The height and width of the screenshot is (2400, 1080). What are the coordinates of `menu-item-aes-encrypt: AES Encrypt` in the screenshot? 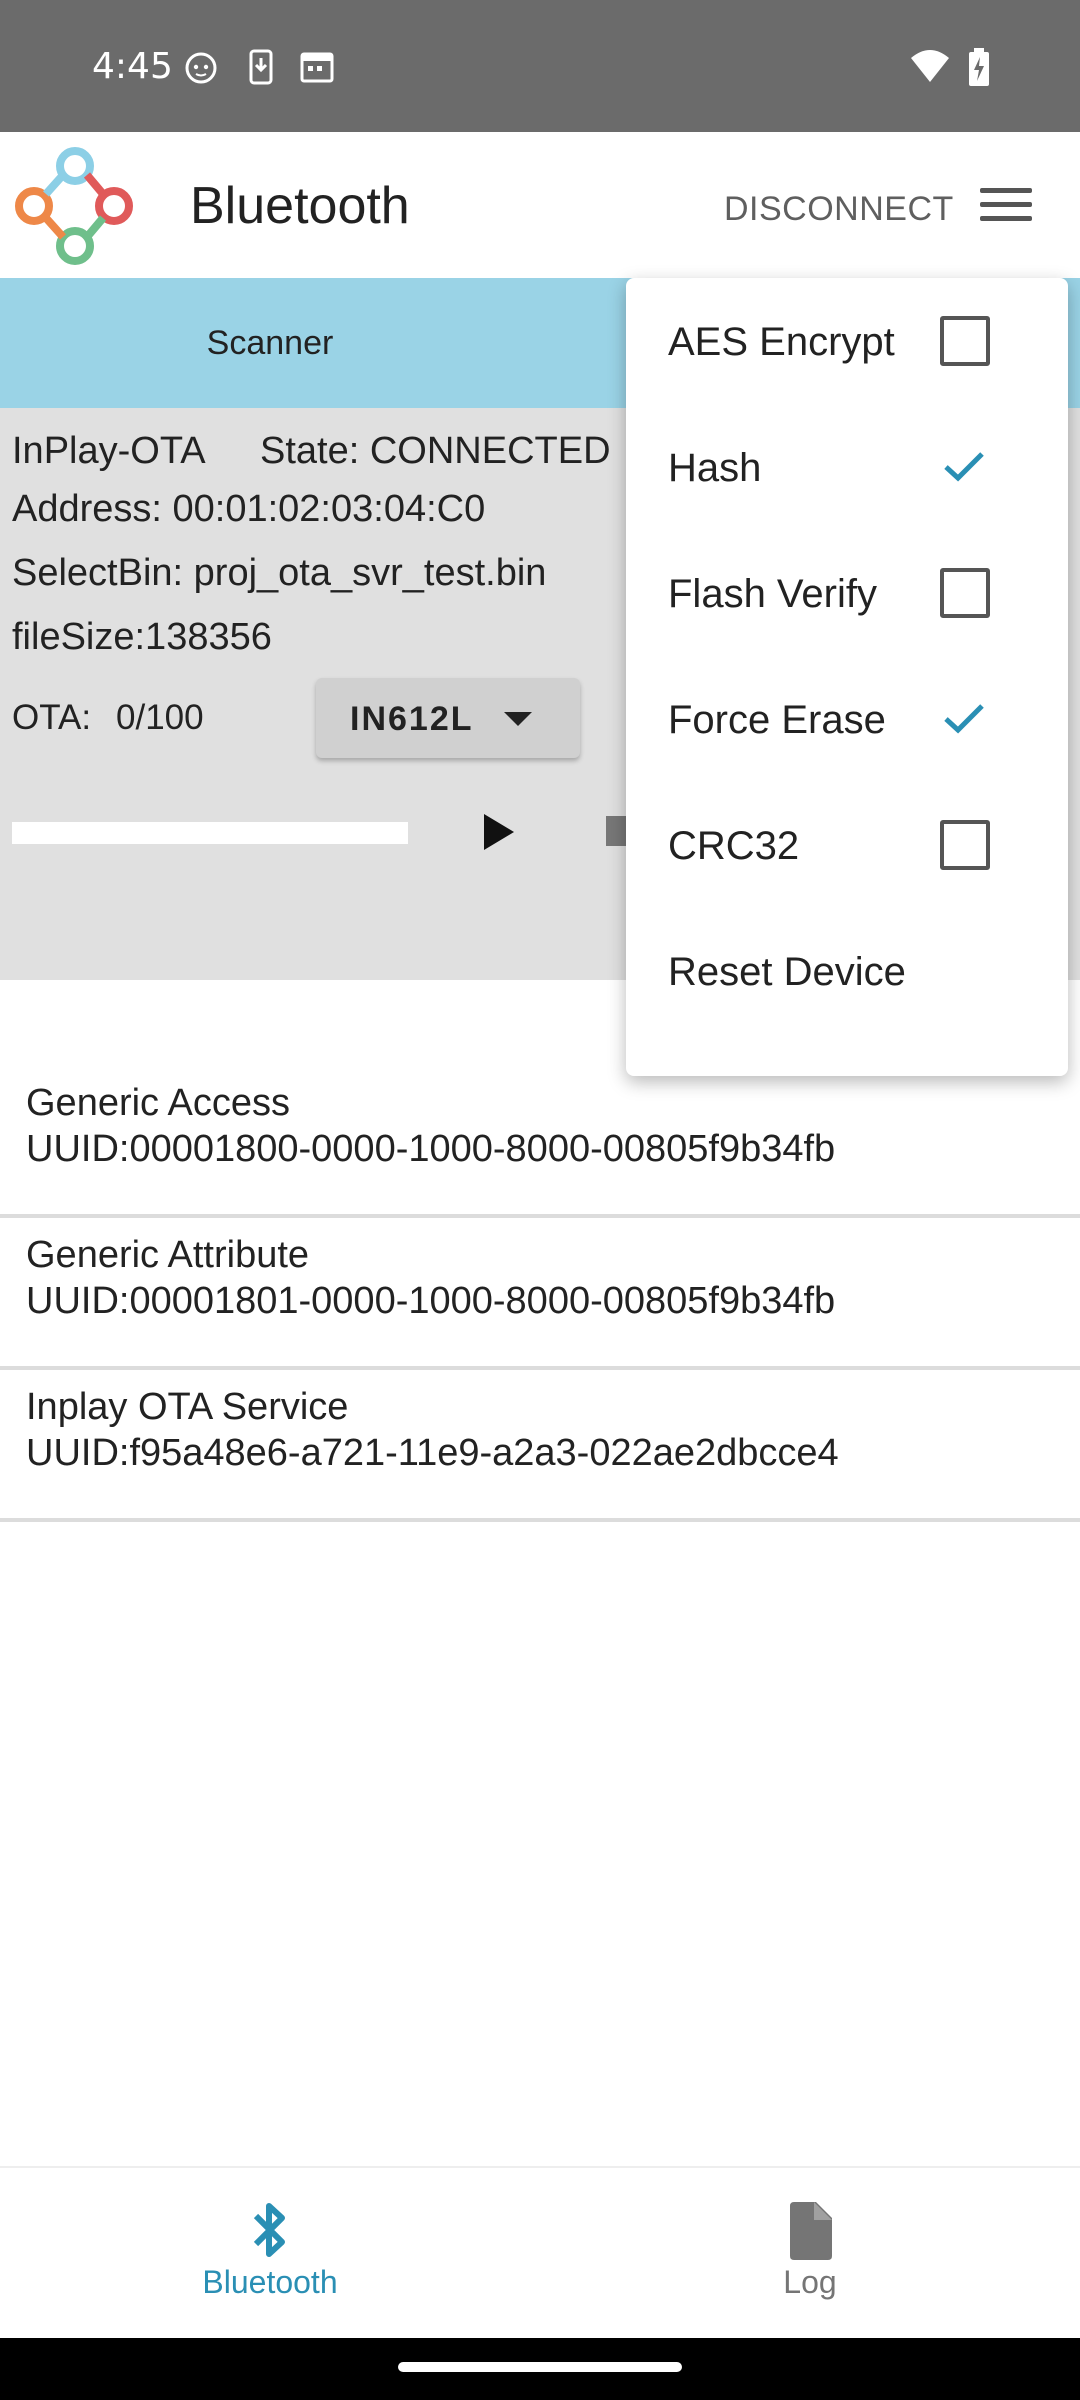 It's located at (847, 341).